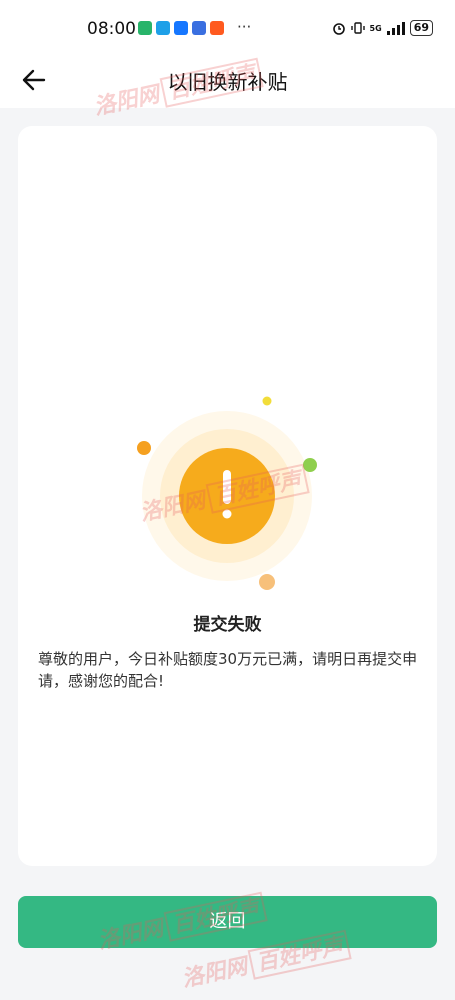  What do you see at coordinates (227, 487) in the screenshot?
I see `exclamation-icon` at bounding box center [227, 487].